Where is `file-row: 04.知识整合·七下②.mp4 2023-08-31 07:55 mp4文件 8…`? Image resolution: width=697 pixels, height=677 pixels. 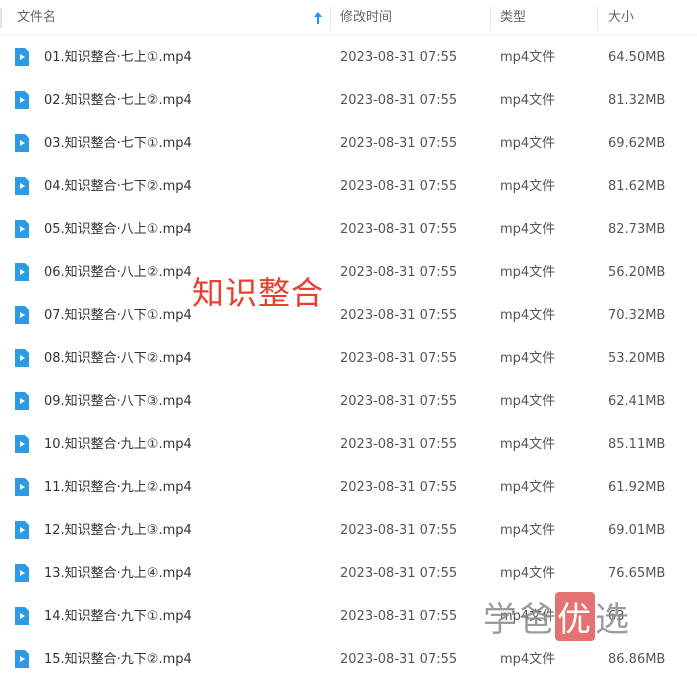 file-row: 04.知识整合·七下②.mp4 2023-08-31 07:55 mp4文件 8… is located at coordinates (348, 186).